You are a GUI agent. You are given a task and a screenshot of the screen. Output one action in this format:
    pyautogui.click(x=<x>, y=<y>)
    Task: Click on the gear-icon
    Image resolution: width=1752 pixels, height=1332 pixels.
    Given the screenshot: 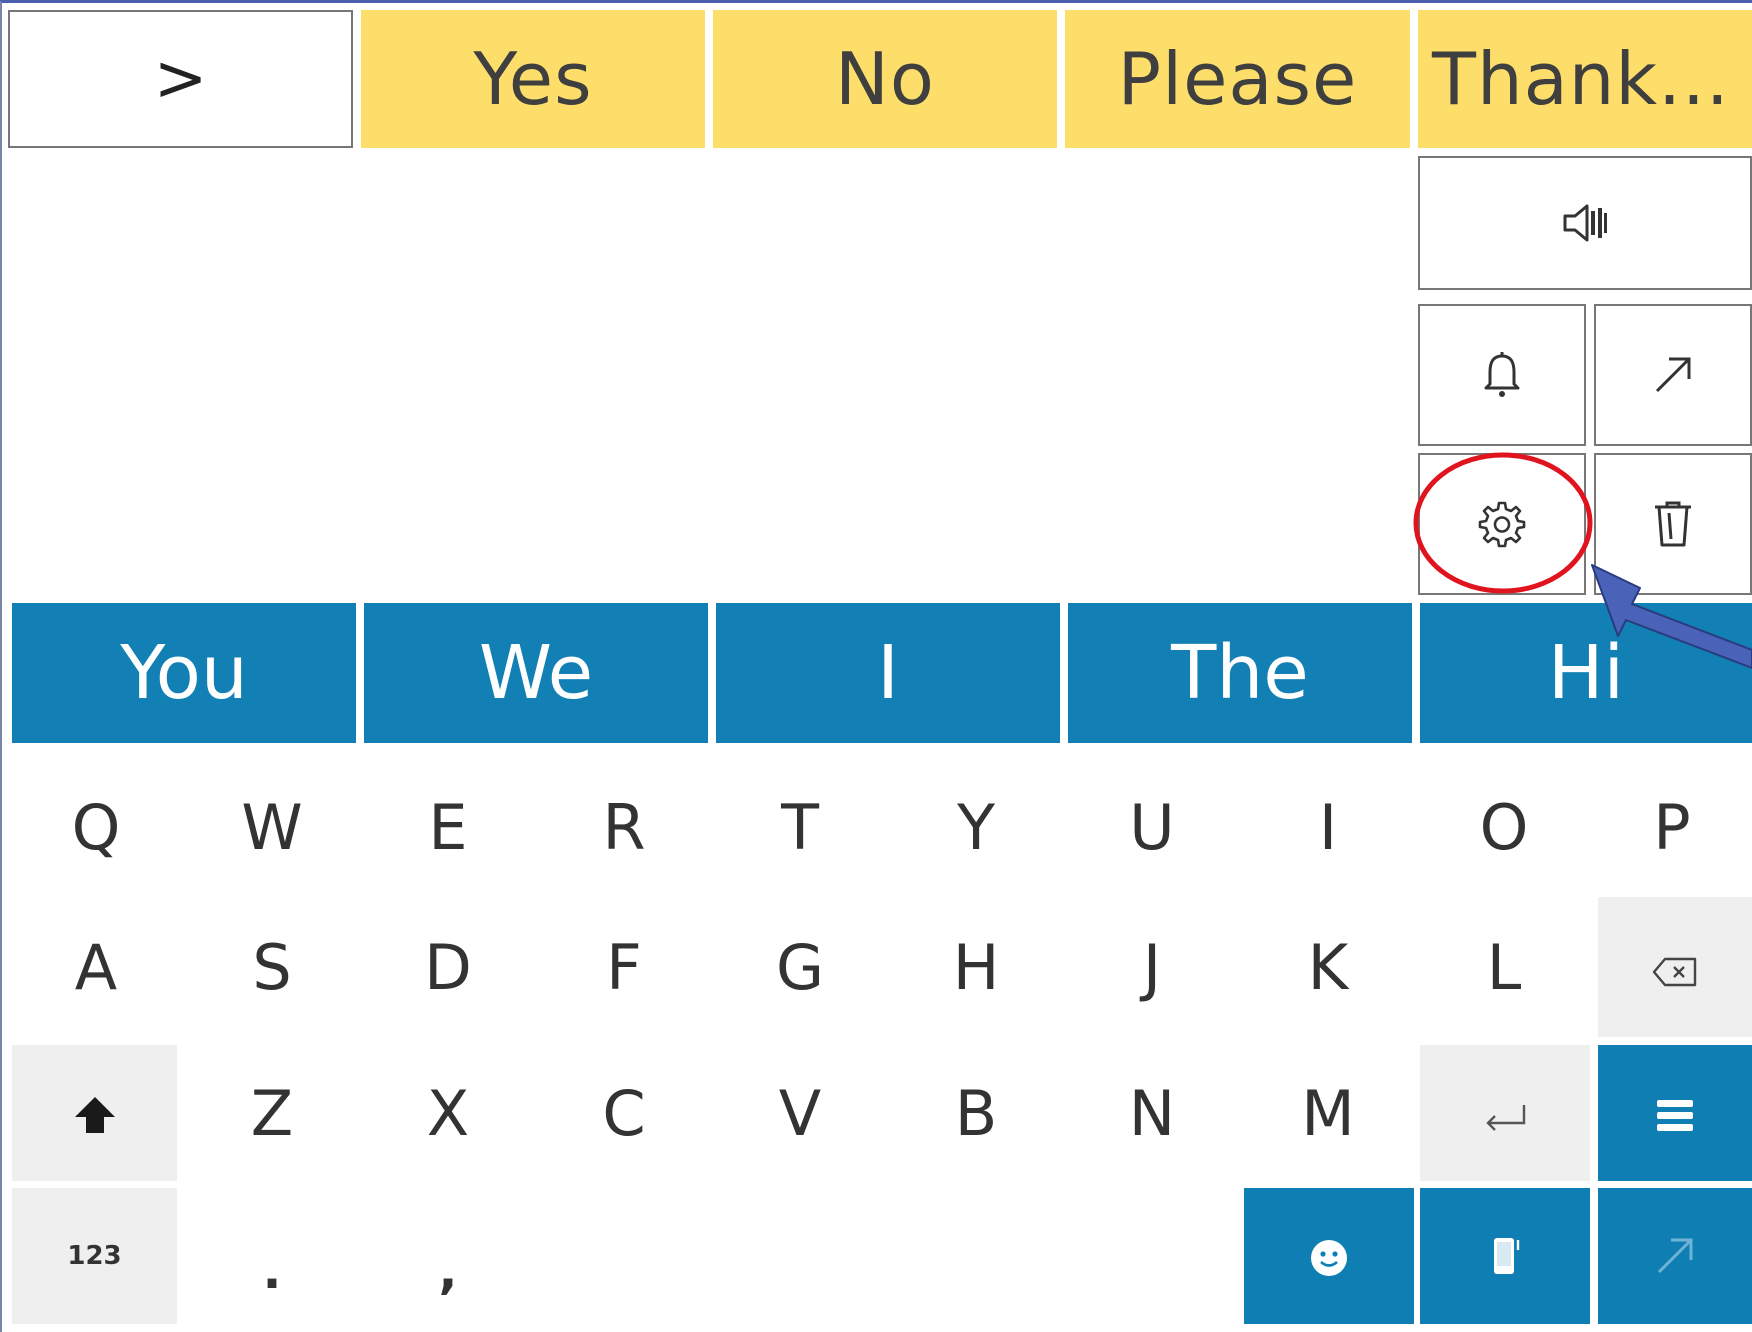 What is the action you would take?
    pyautogui.click(x=1502, y=524)
    